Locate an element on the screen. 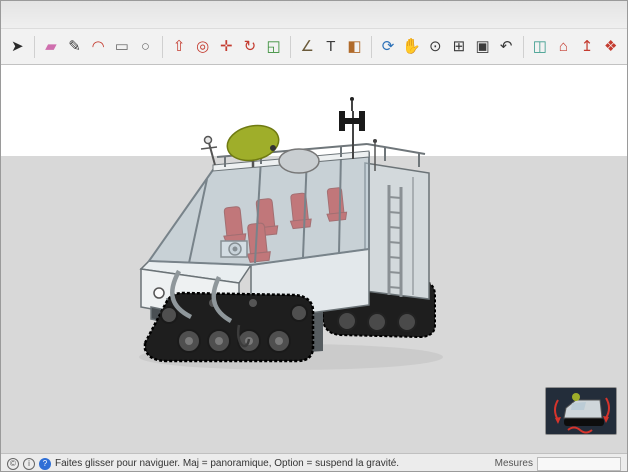  offset-tool: ◎ is located at coordinates (202, 47).